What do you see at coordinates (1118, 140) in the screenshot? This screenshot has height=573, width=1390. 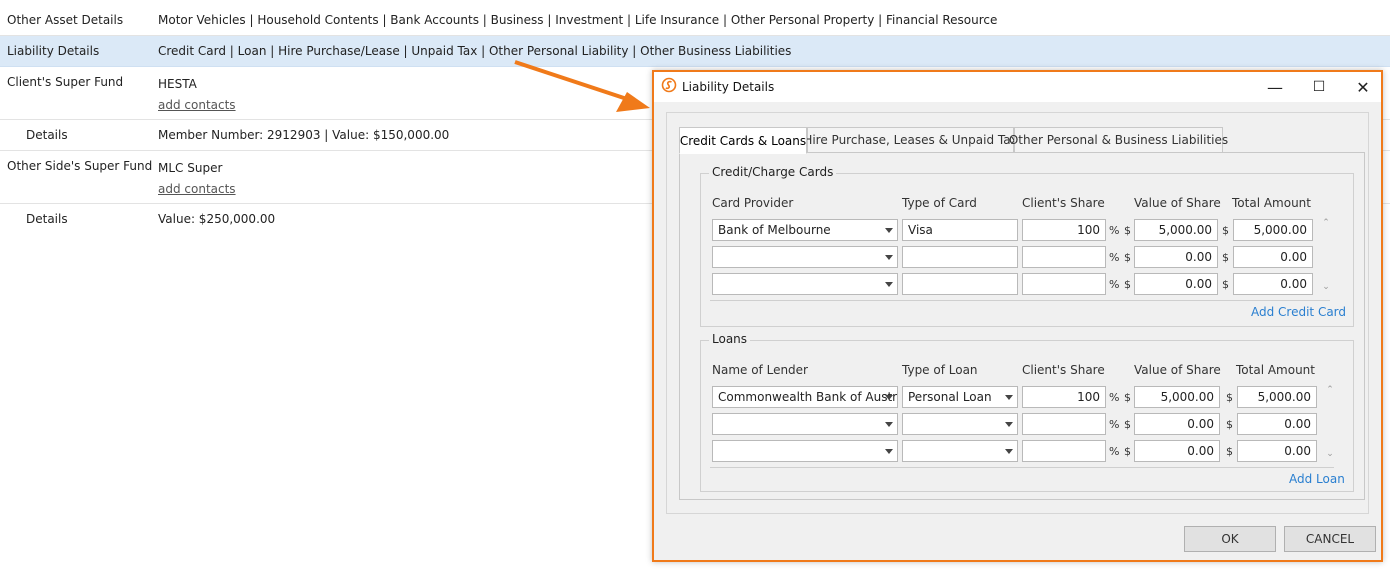 I see `tab-other-liabilities: Other Personal & Business Liabilities` at bounding box center [1118, 140].